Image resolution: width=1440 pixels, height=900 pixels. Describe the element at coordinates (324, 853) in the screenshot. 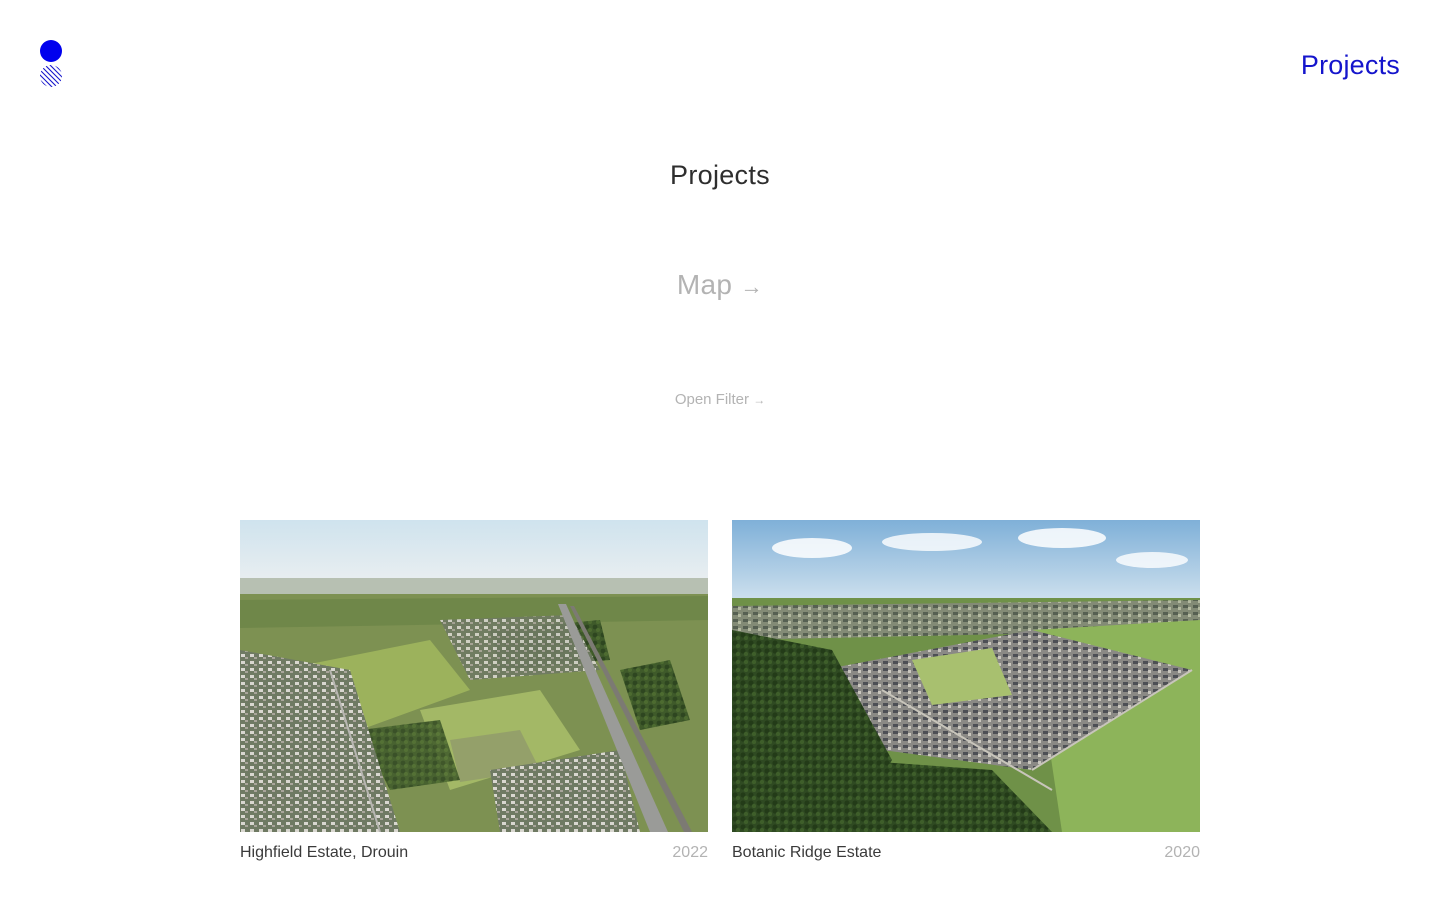

I see `project-name: Highfield Estate, Drouin` at that location.